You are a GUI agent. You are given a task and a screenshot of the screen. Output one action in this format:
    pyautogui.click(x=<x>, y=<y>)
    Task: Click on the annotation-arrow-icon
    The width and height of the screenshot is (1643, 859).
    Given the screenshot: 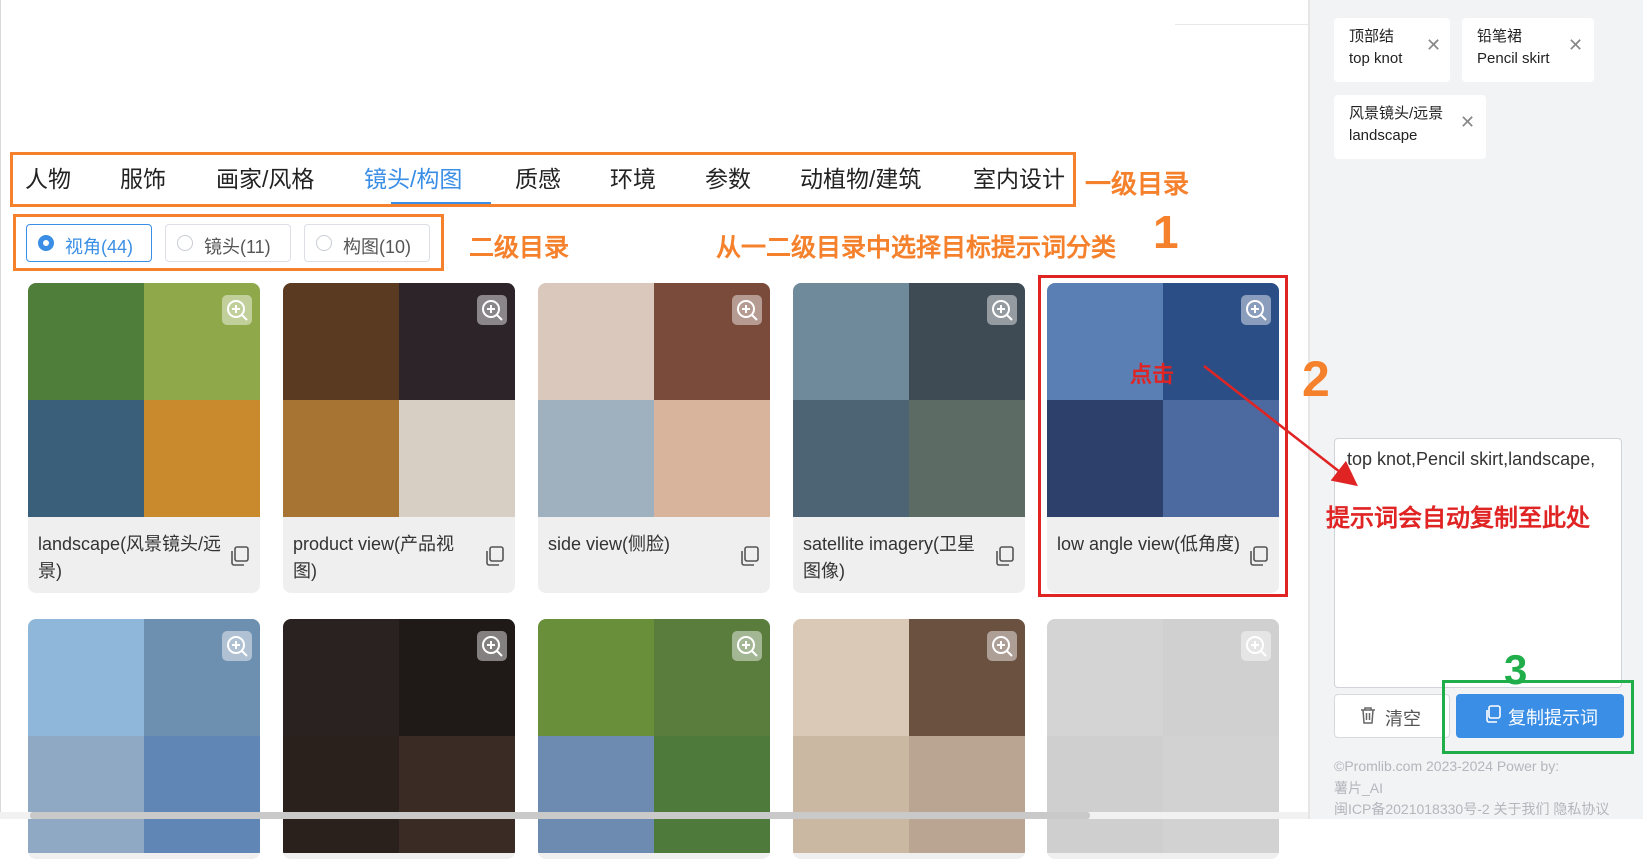 What is the action you would take?
    pyautogui.click(x=1280, y=426)
    